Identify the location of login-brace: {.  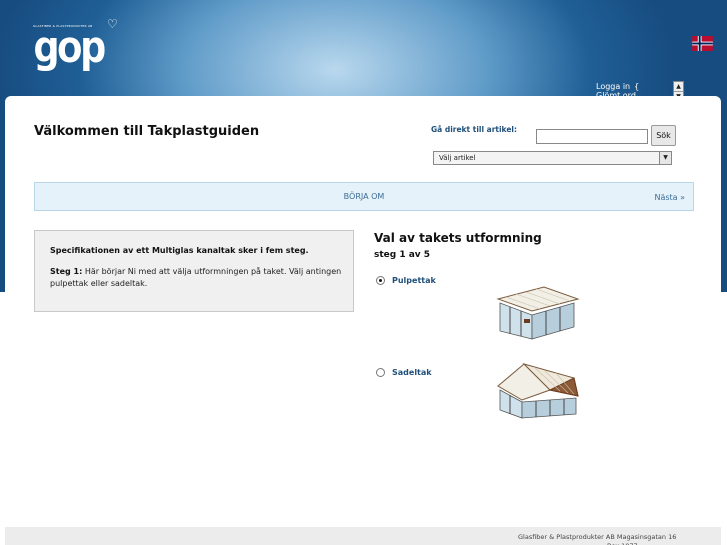
(637, 86).